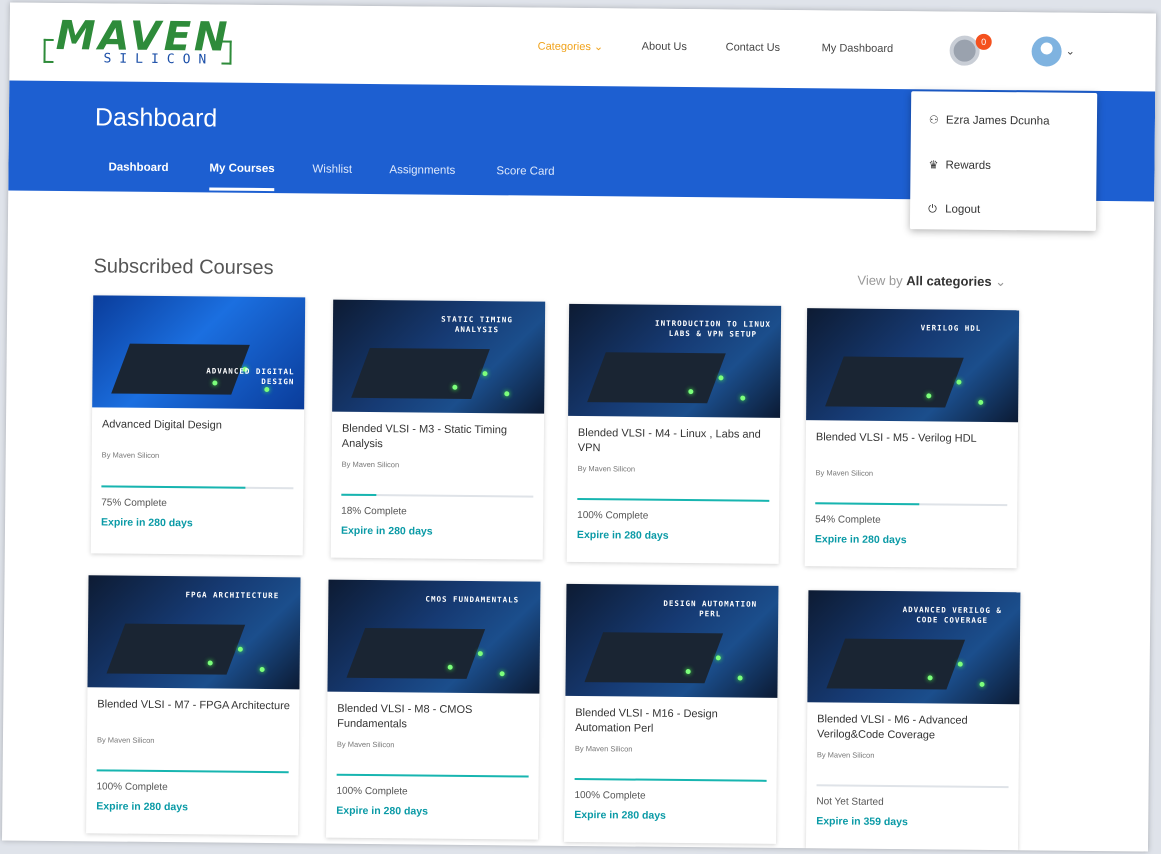 The width and height of the screenshot is (1161, 854). I want to click on tab-my-courses: My Courses, so click(241, 177).